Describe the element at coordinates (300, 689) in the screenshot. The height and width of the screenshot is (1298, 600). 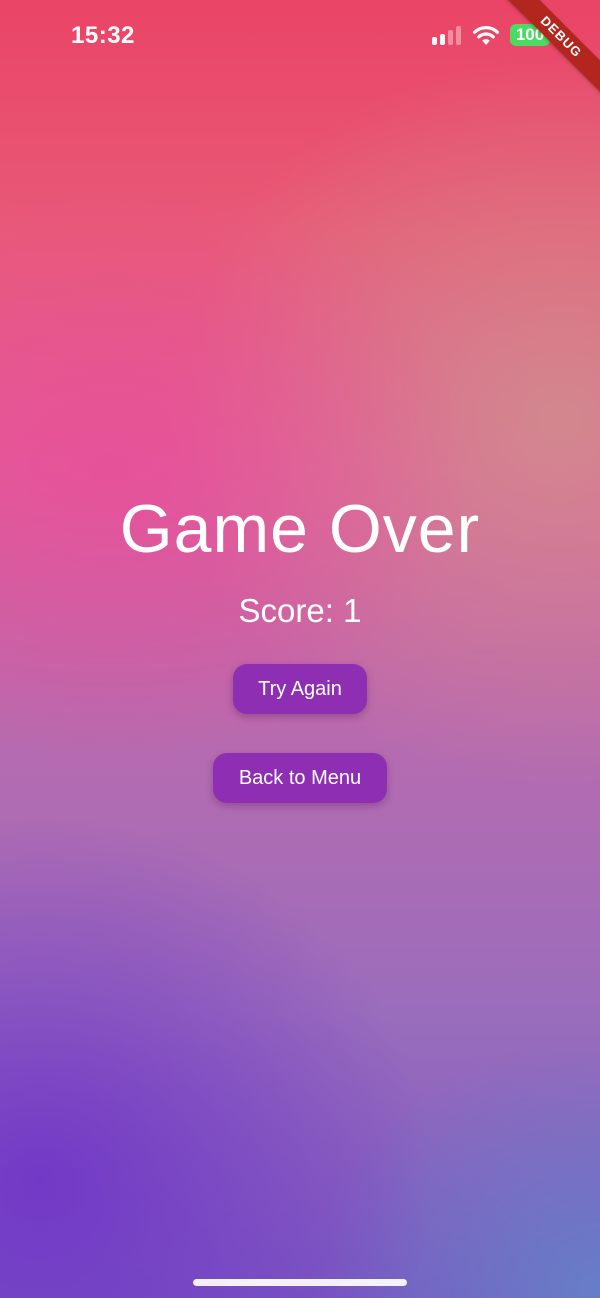
I see `try-again-button: Try Again` at that location.